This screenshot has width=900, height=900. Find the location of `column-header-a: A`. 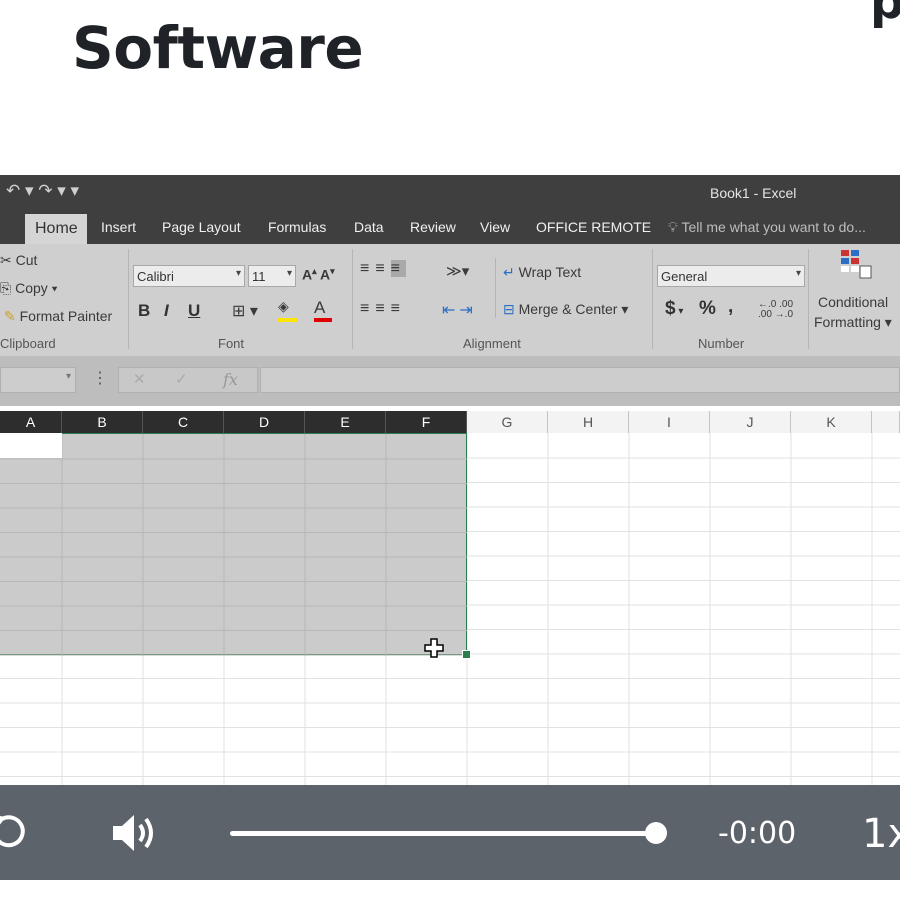

column-header-a: A is located at coordinates (31, 422).